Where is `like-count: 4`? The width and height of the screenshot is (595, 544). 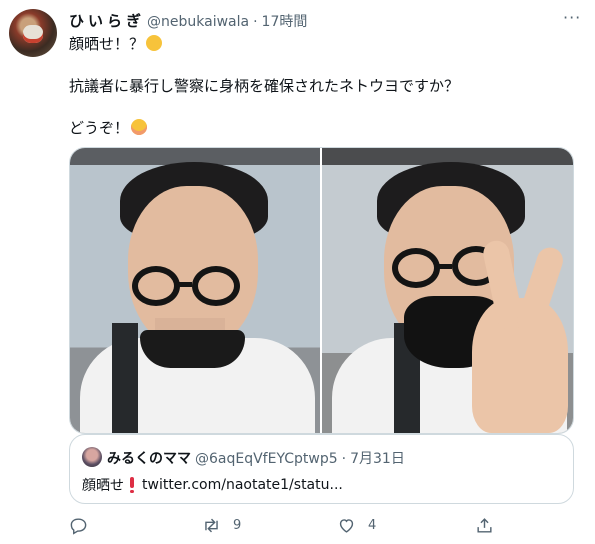 like-count: 4 is located at coordinates (372, 525).